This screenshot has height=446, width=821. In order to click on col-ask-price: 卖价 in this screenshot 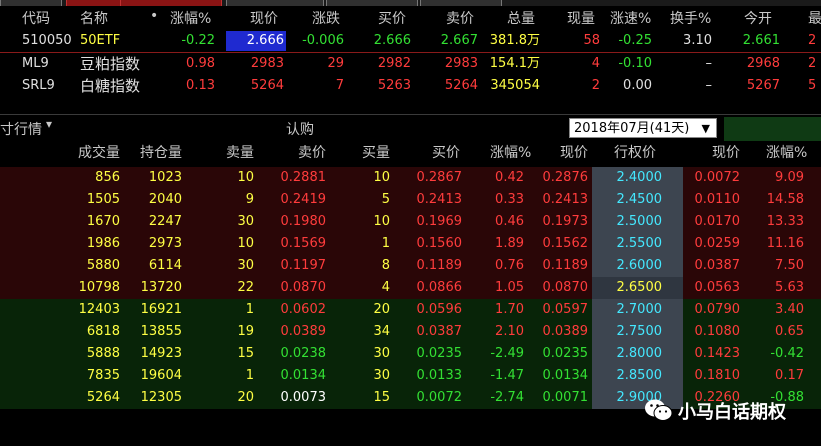, I will do `click(312, 153)`.